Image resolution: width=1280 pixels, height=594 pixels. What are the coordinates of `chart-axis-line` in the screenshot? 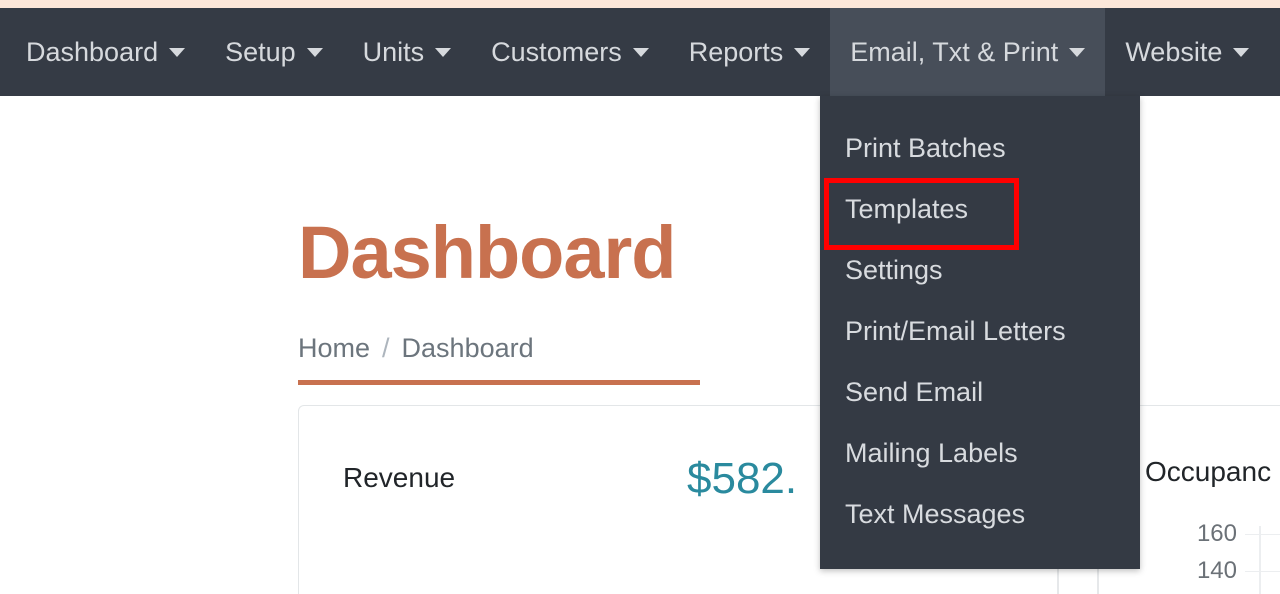 It's located at (1260, 560).